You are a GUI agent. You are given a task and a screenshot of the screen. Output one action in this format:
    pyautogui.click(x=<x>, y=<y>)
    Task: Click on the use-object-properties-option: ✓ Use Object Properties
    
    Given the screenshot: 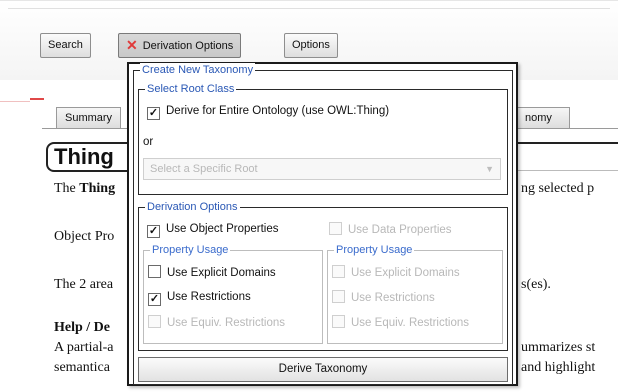 What is the action you would take?
    pyautogui.click(x=213, y=230)
    